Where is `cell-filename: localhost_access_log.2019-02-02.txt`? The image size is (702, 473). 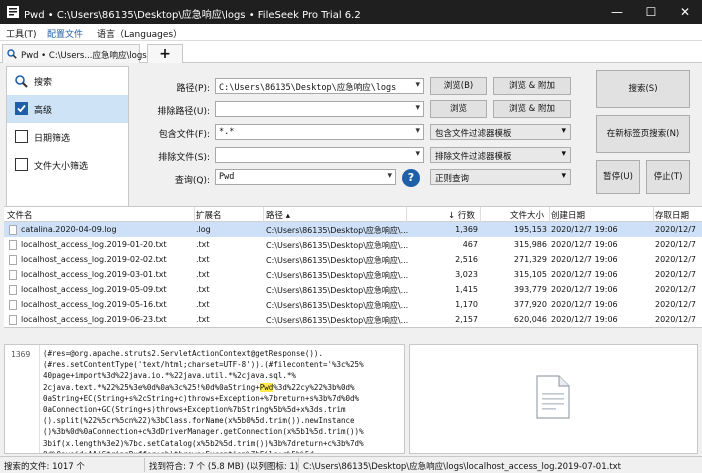 cell-filename: localhost_access_log.2019-02-02.txt is located at coordinates (94, 259).